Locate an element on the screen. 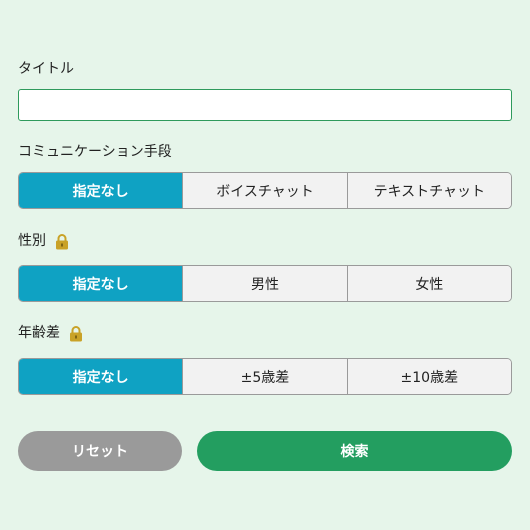  gender-label: 性別 is located at coordinates (32, 241).